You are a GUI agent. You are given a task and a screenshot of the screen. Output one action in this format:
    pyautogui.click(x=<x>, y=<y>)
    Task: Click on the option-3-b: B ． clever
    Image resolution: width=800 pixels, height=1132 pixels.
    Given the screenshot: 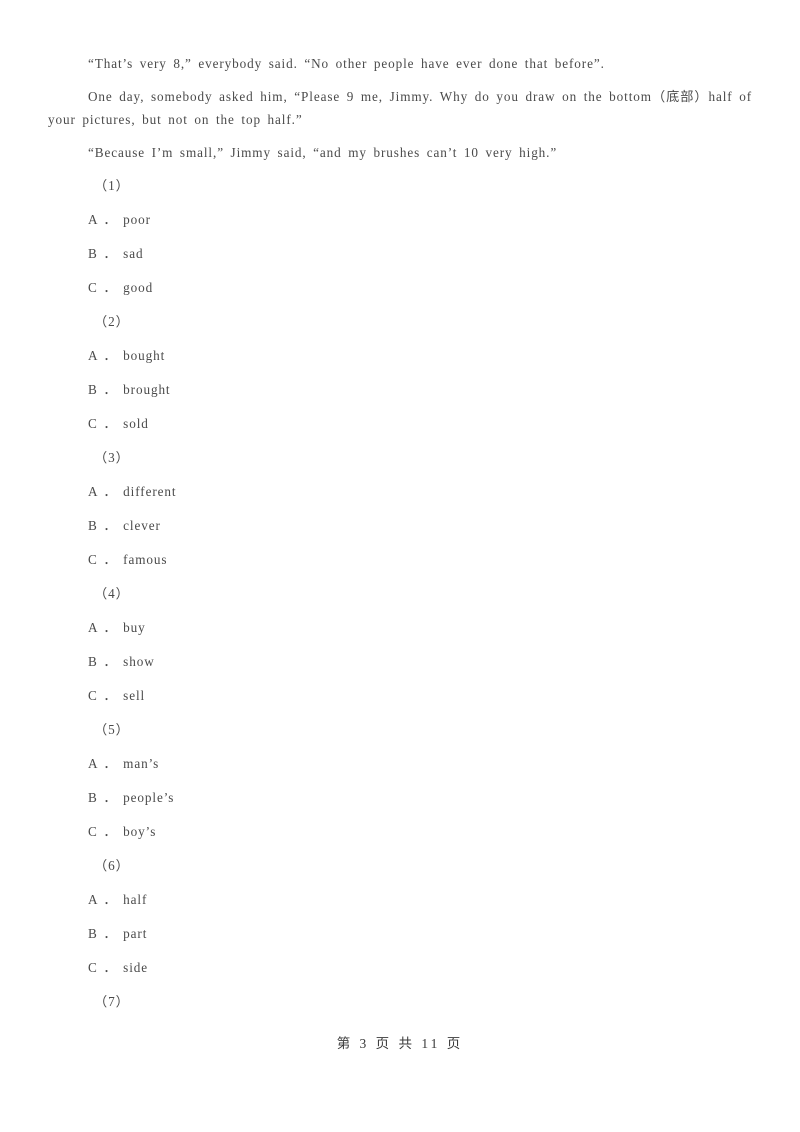 What is the action you would take?
    pyautogui.click(x=400, y=531)
    